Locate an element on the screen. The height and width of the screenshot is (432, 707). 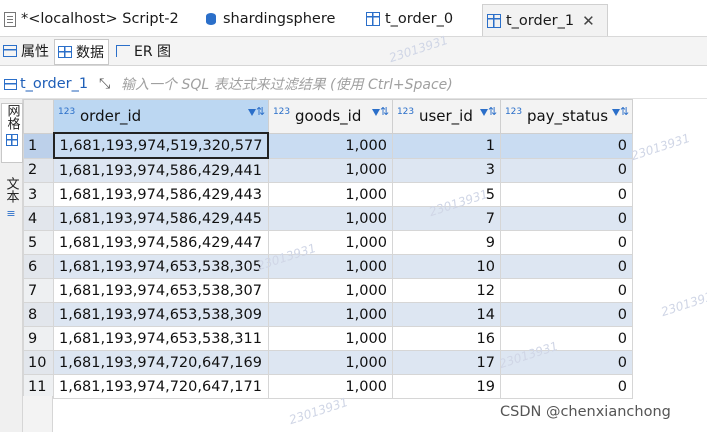
column-label: pay_status is located at coordinates (567, 116).